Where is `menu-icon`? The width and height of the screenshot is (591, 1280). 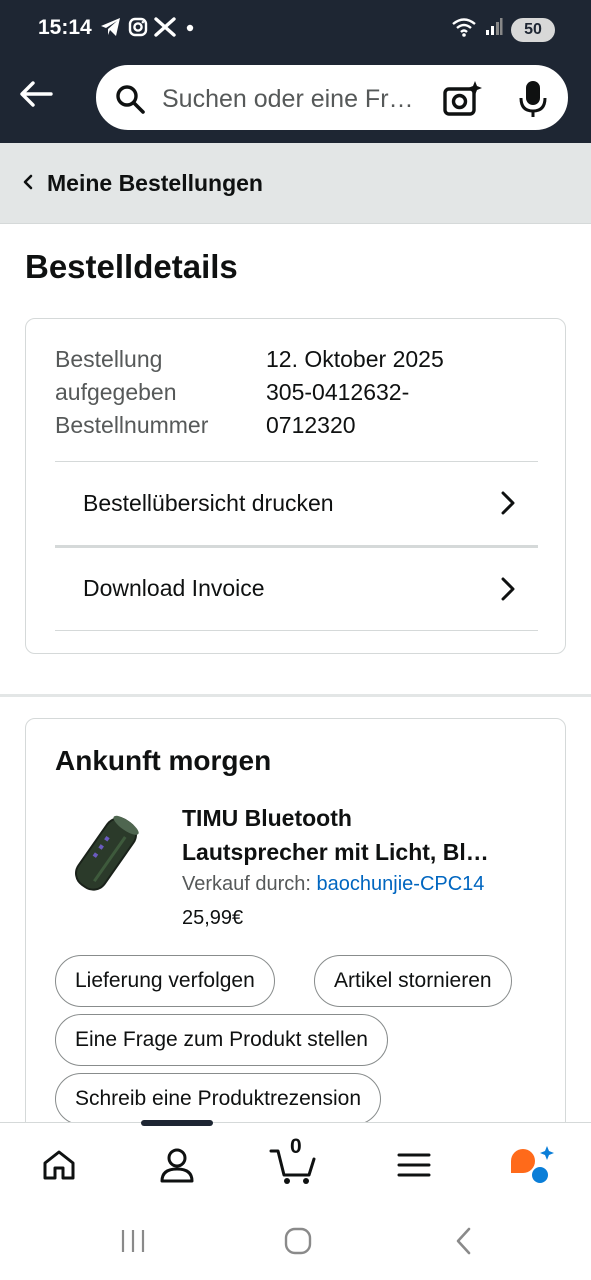
menu-icon is located at coordinates (414, 1165).